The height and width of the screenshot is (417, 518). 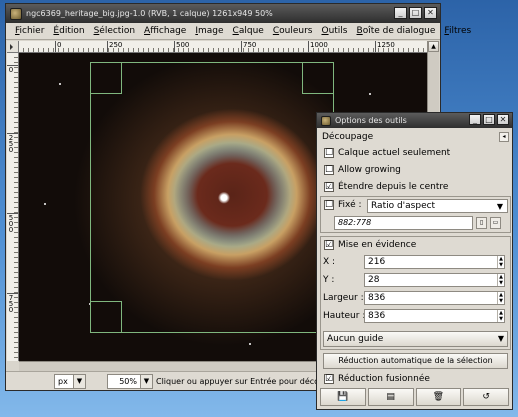 What do you see at coordinates (329, 205) in the screenshot?
I see `fixed-checkbox: ☐` at bounding box center [329, 205].